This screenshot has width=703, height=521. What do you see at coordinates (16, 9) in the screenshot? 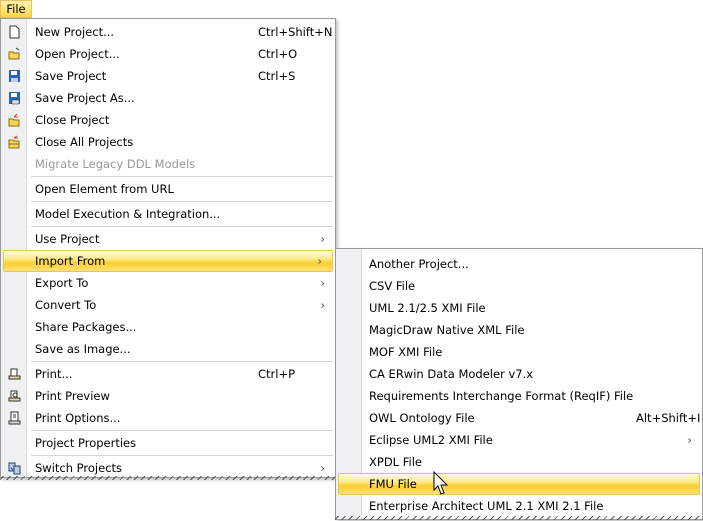
I see `file-menu-button: File` at bounding box center [16, 9].